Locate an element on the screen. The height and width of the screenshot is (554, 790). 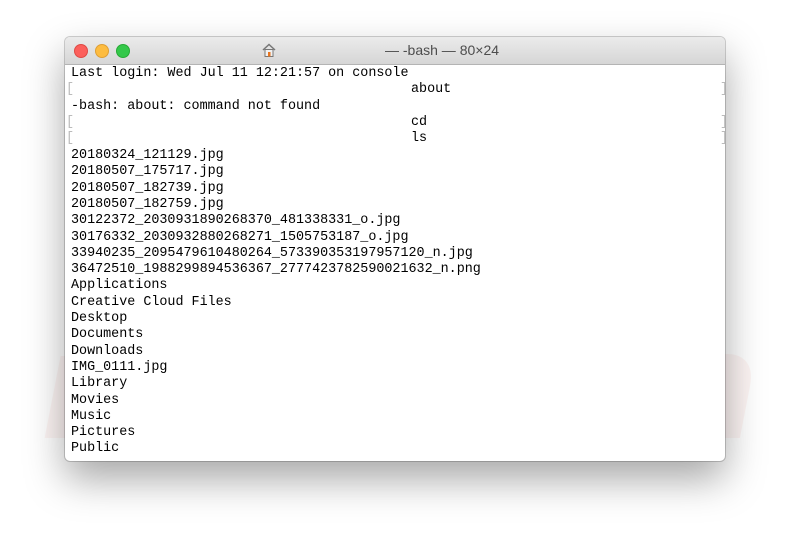
file-list-item: 20180324_121129.jpg is located at coordinates (147, 155).